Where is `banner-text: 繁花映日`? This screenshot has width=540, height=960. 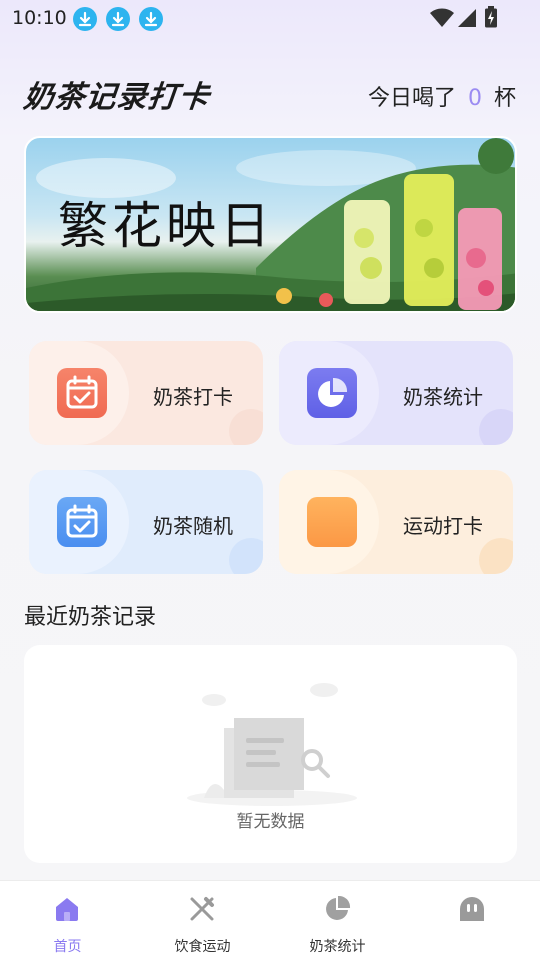 banner-text: 繁花映日 is located at coordinates (166, 226).